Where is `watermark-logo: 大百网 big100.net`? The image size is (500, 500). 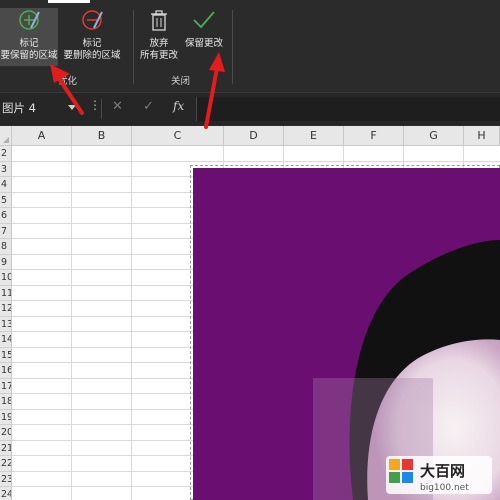
watermark-logo: 大百网 big100.net is located at coordinates (439, 475).